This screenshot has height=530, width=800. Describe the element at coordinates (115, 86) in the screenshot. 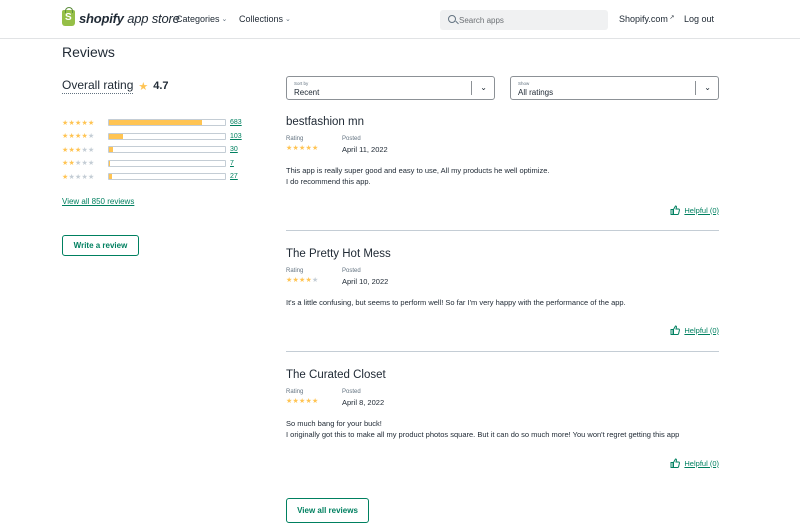

I see `overall-rating: Overall rating ★ 4.7` at that location.